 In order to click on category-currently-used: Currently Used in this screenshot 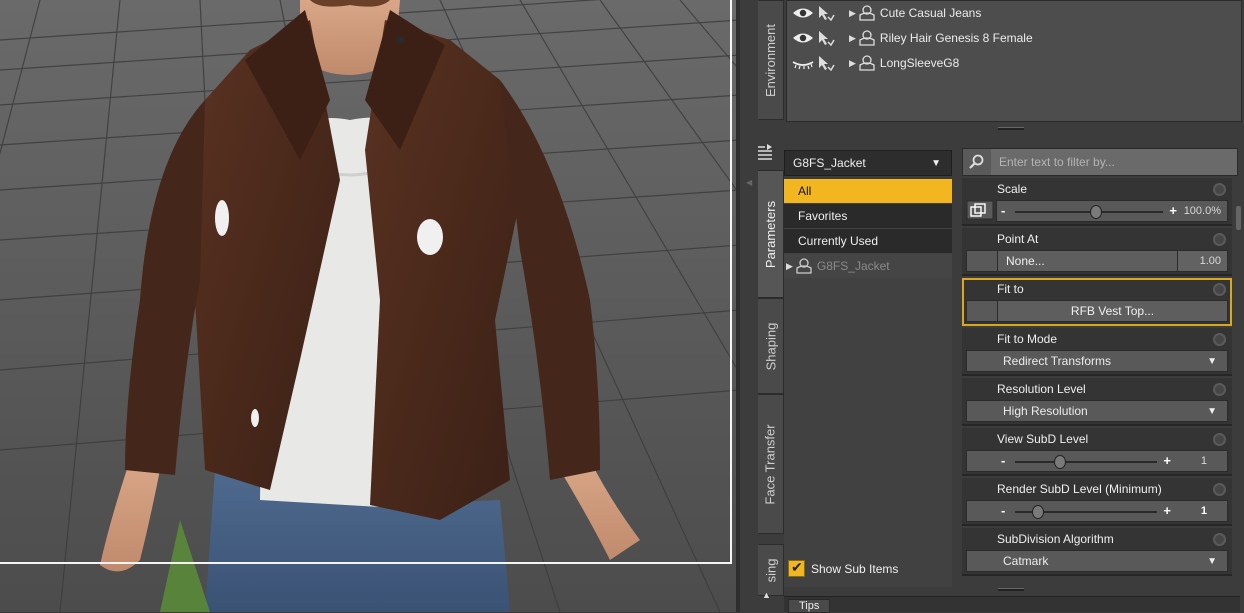, I will do `click(868, 241)`.